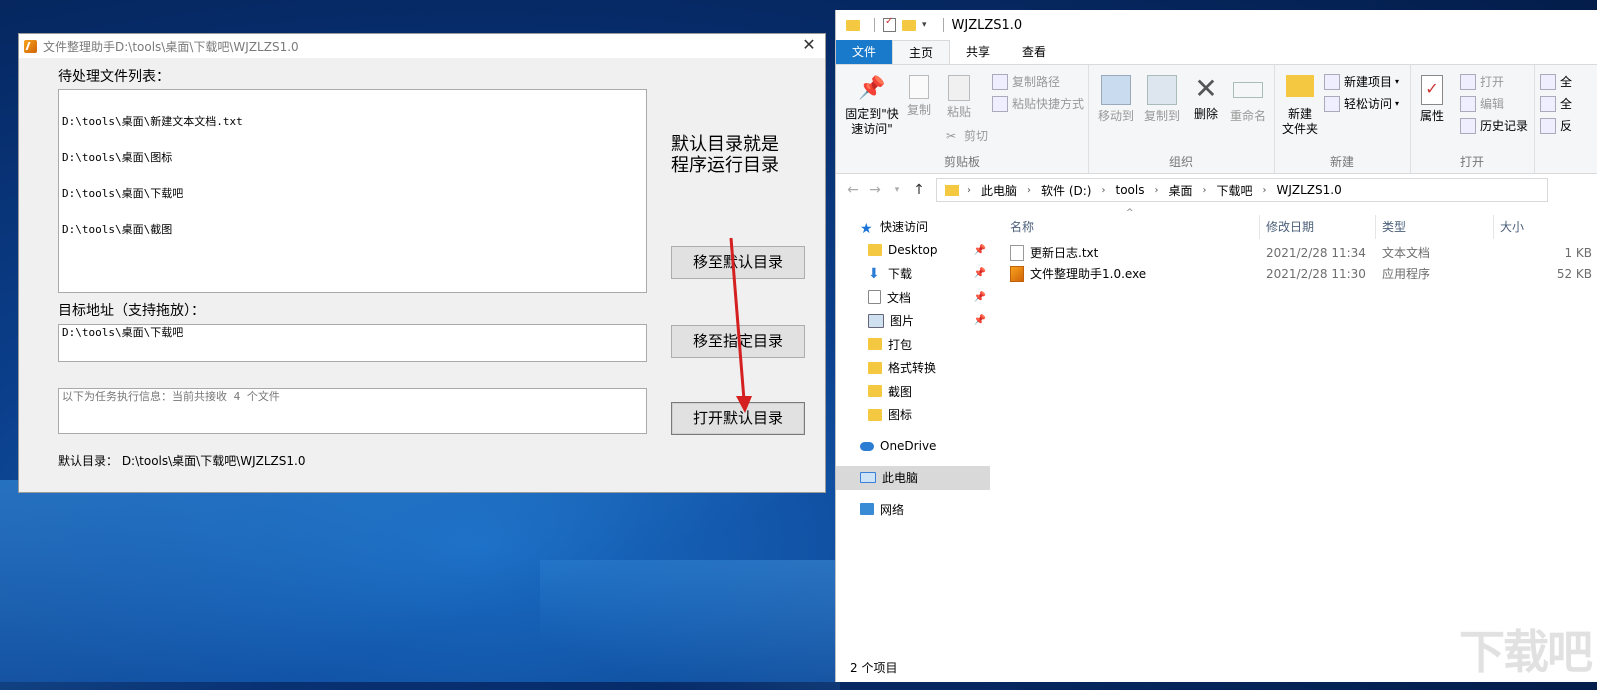  I want to click on item-count-status: 2 个项目, so click(874, 668).